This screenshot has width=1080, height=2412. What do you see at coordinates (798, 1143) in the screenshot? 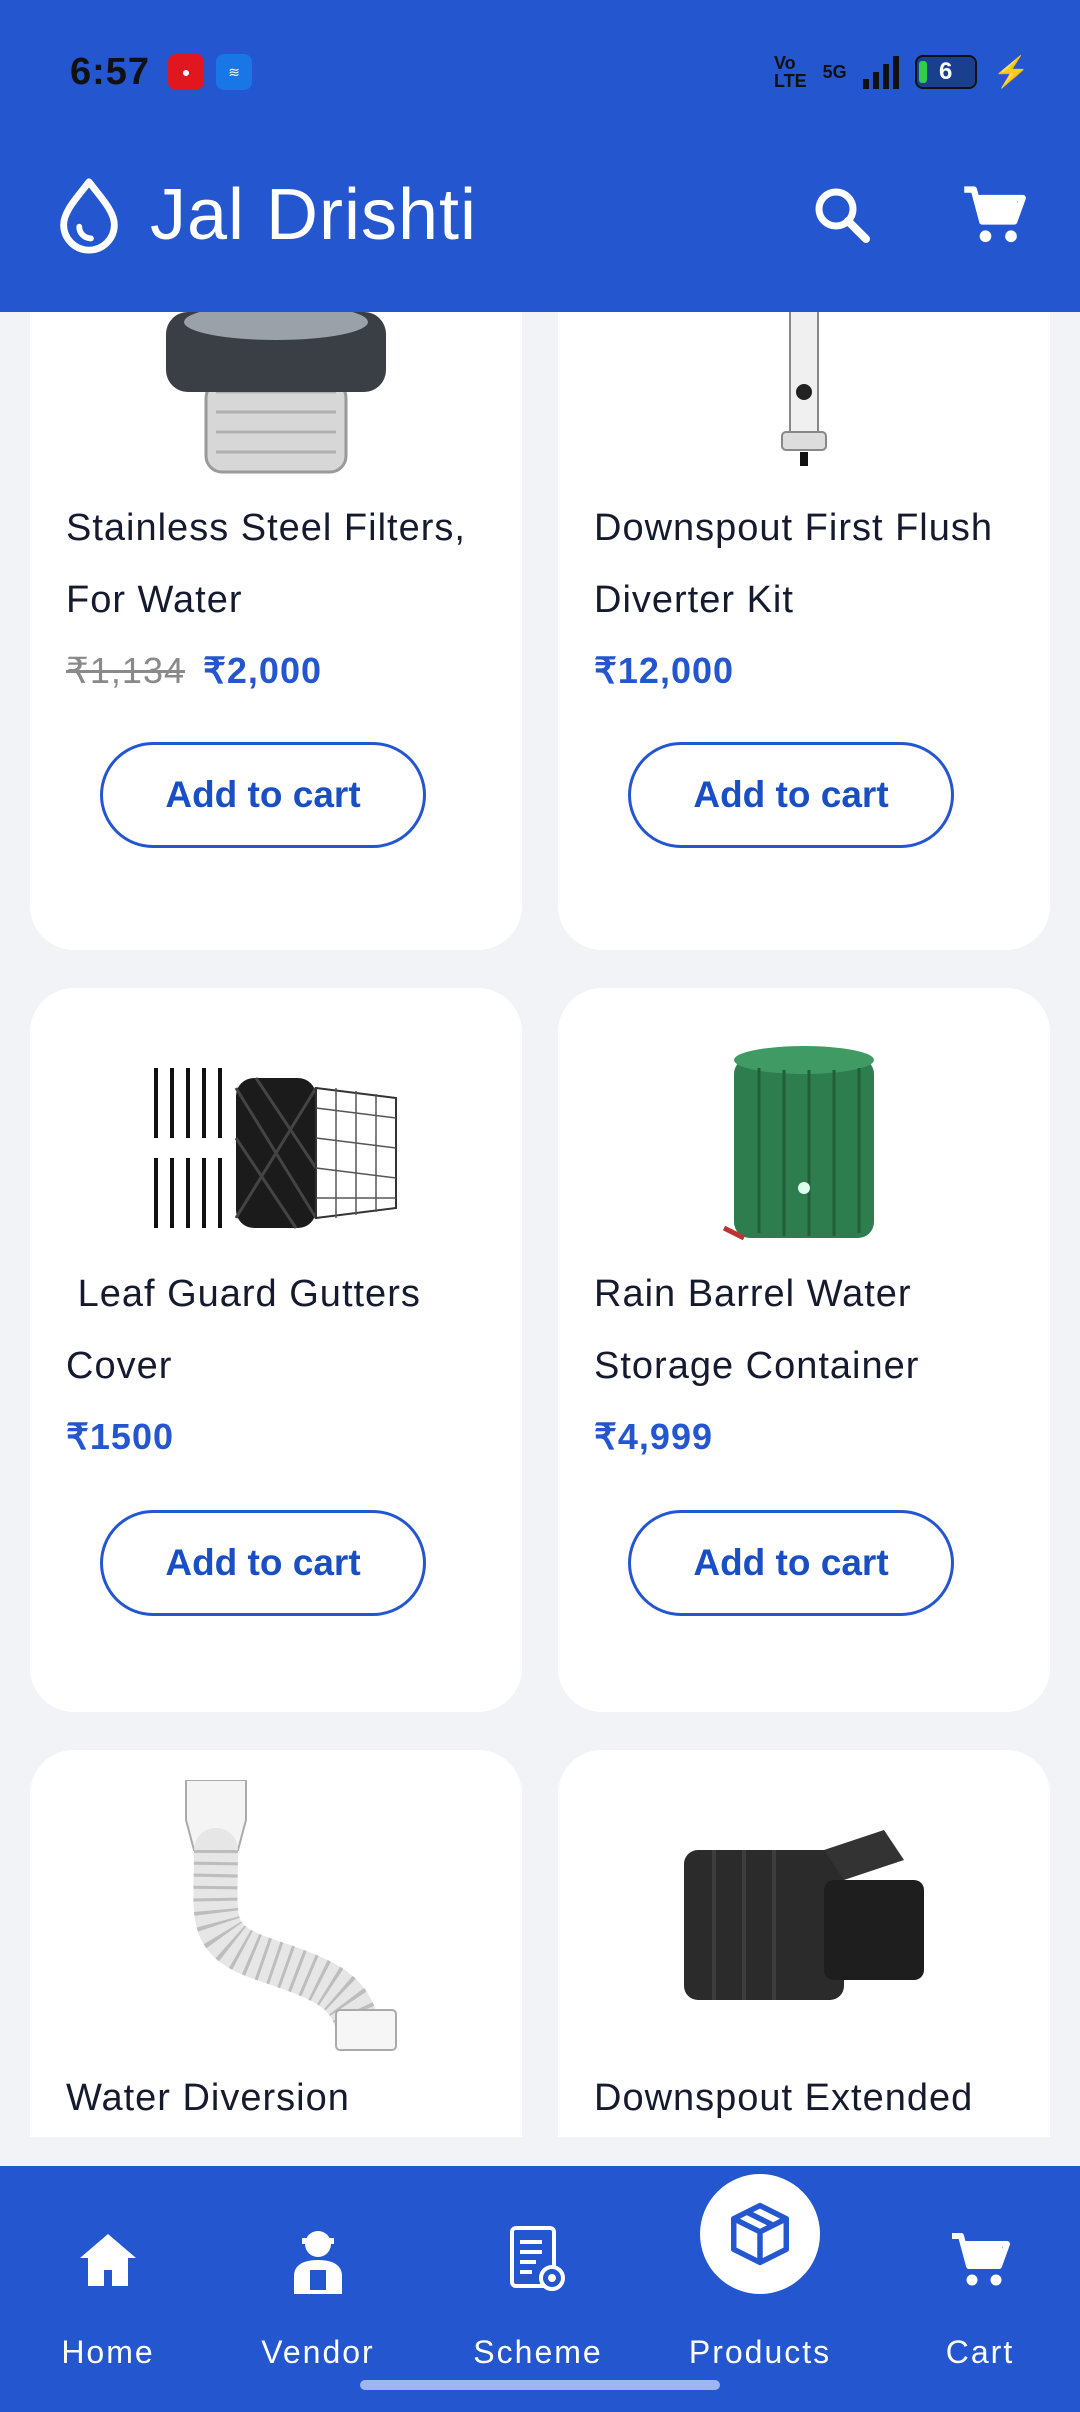
I see `green-rain-barrel-image` at bounding box center [798, 1143].